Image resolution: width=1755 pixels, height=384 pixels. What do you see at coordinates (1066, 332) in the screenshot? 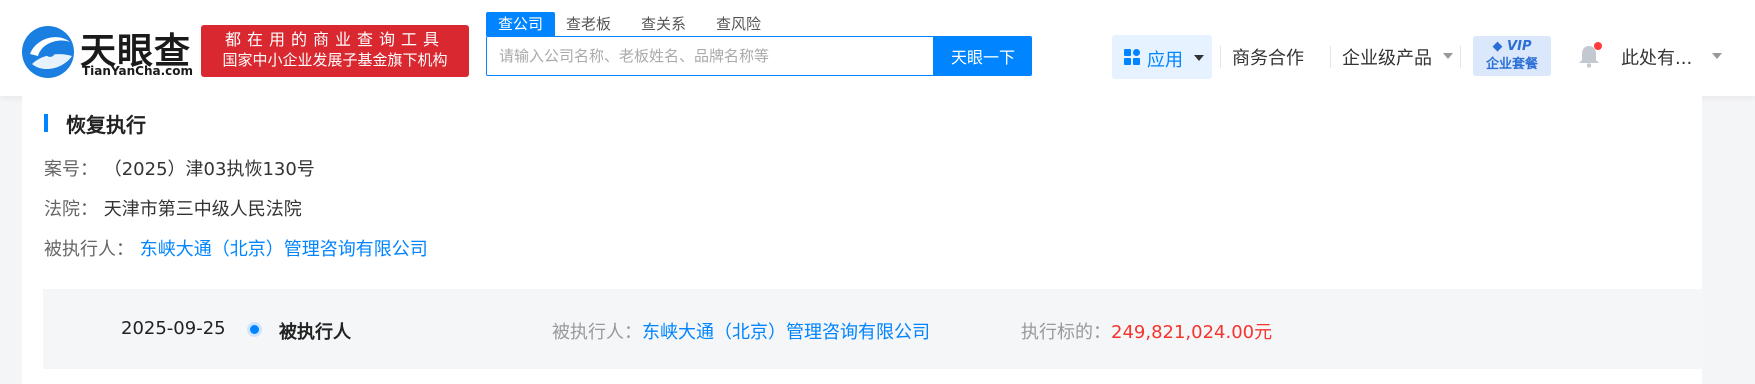
I see `record-amount-label: 执行标的：` at bounding box center [1066, 332].